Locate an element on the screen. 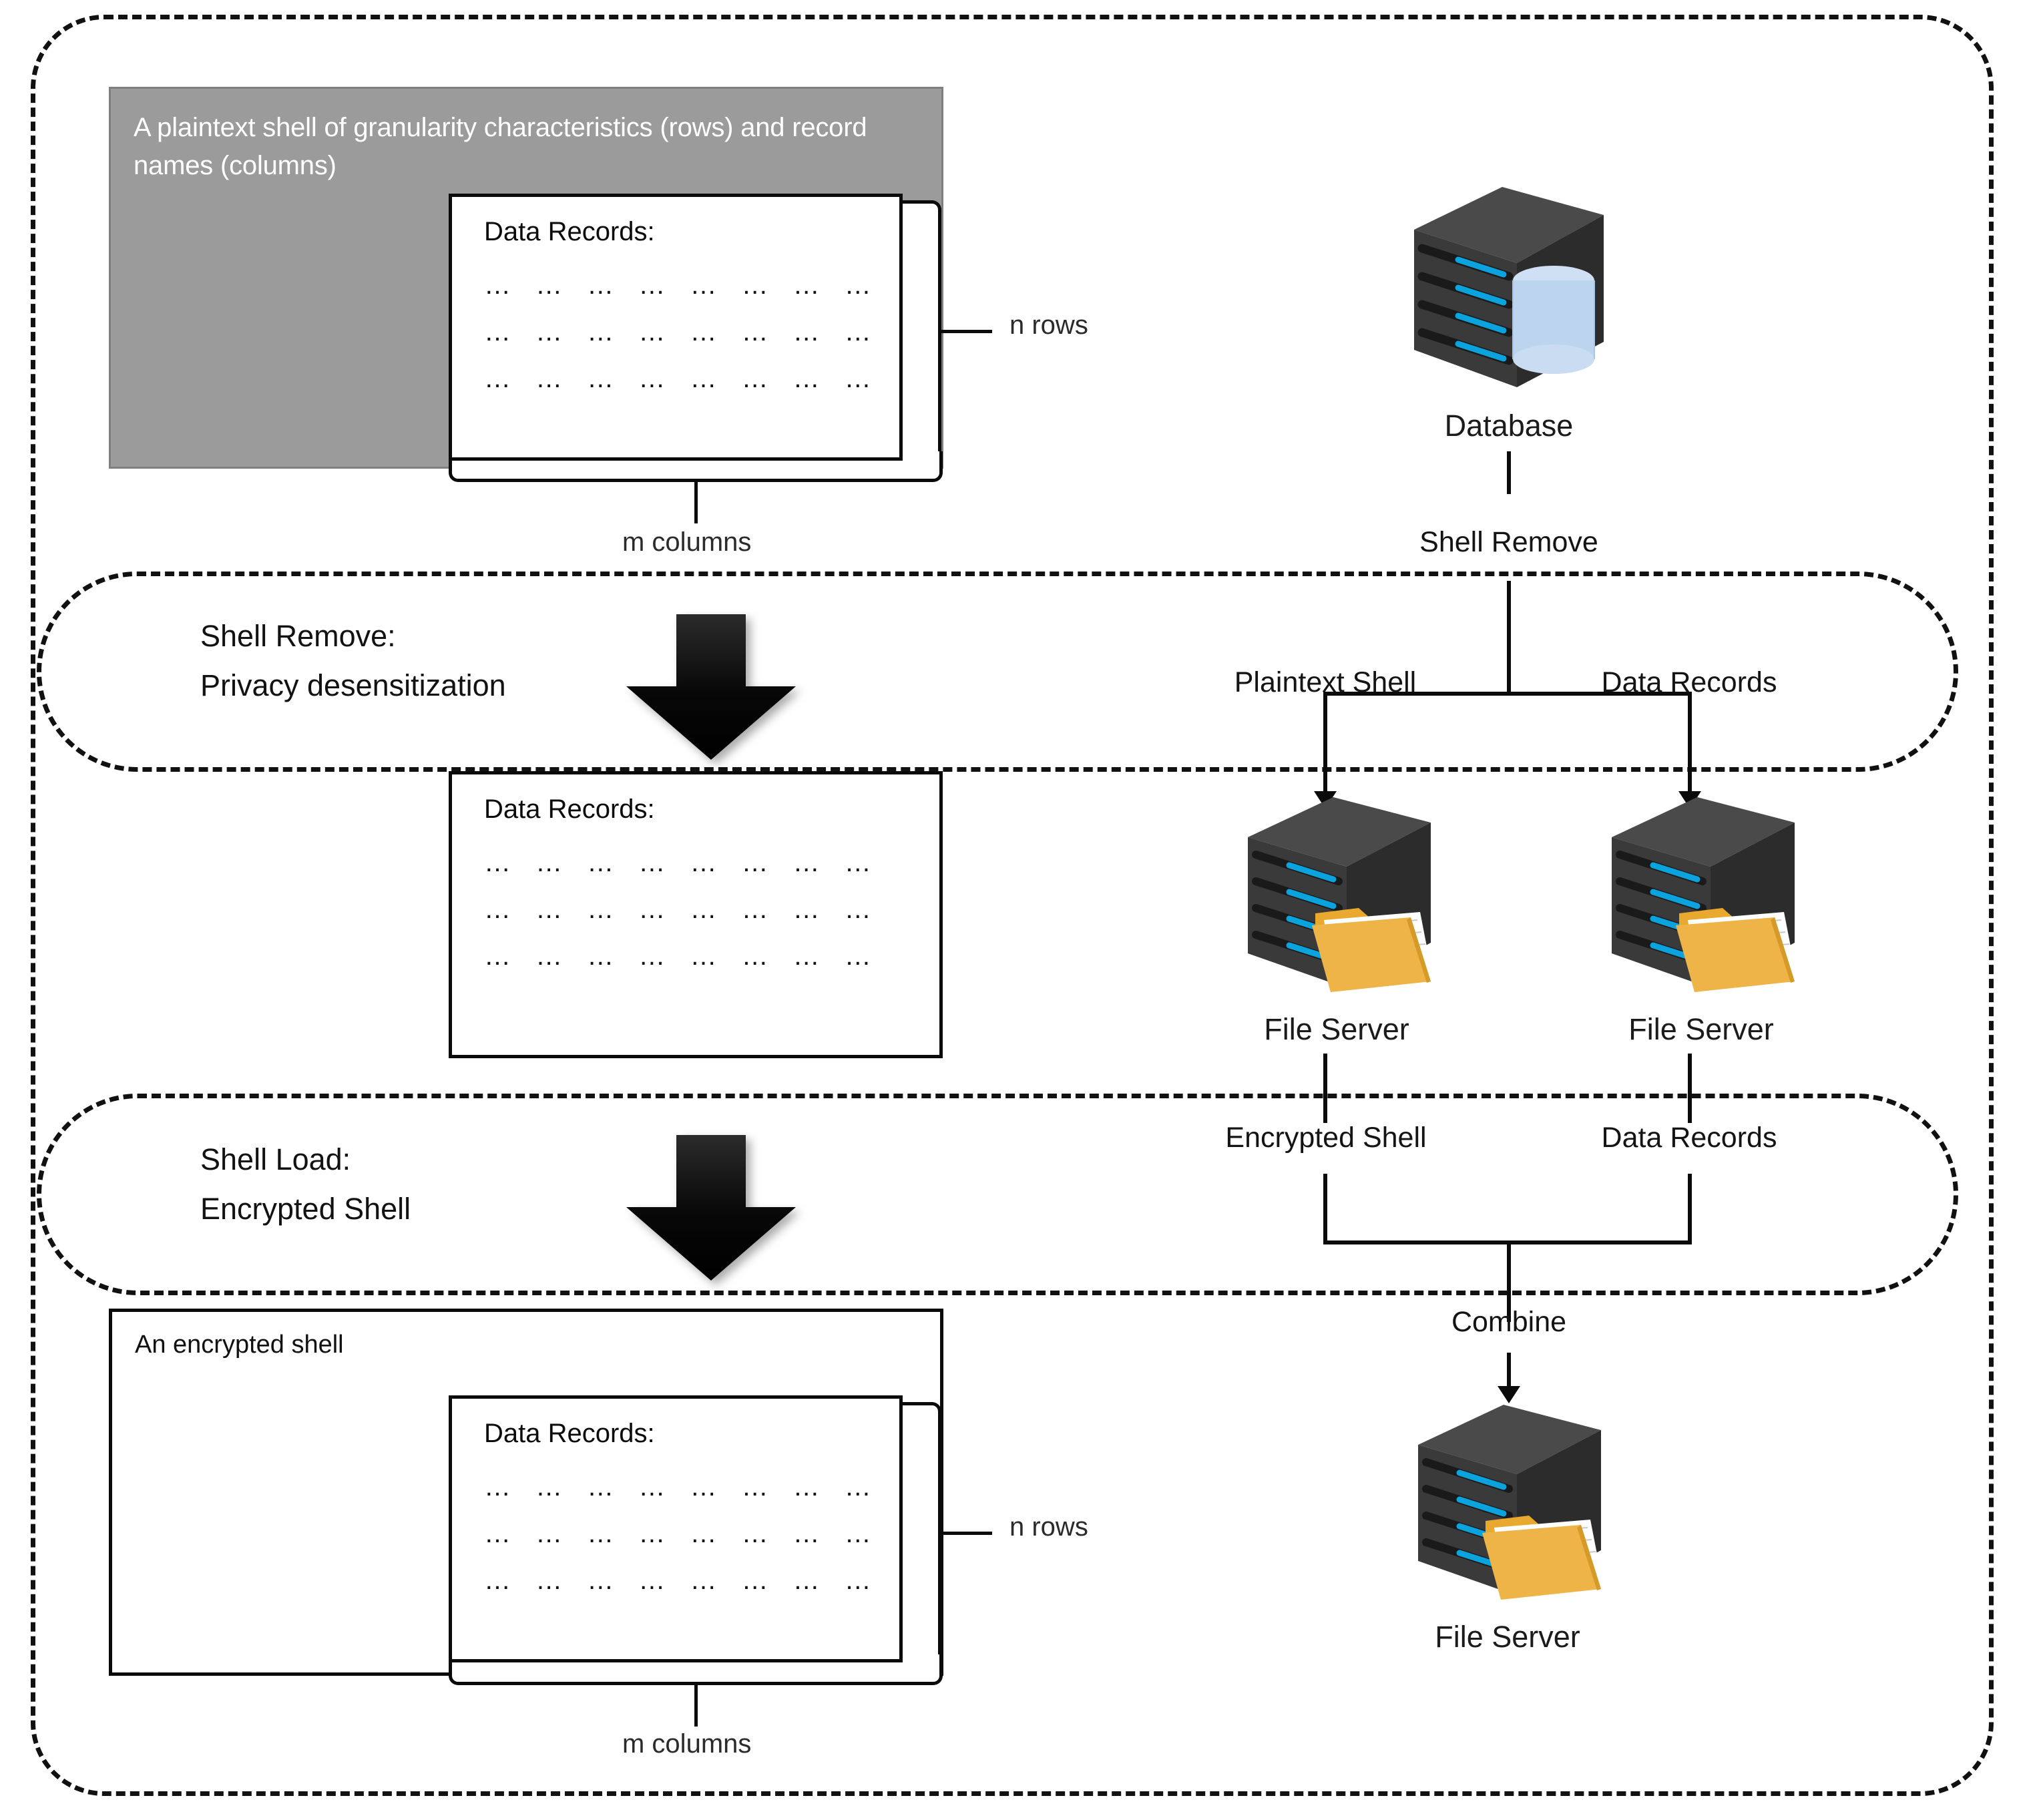  file-server-left-caption: File Server is located at coordinates (1336, 1029).